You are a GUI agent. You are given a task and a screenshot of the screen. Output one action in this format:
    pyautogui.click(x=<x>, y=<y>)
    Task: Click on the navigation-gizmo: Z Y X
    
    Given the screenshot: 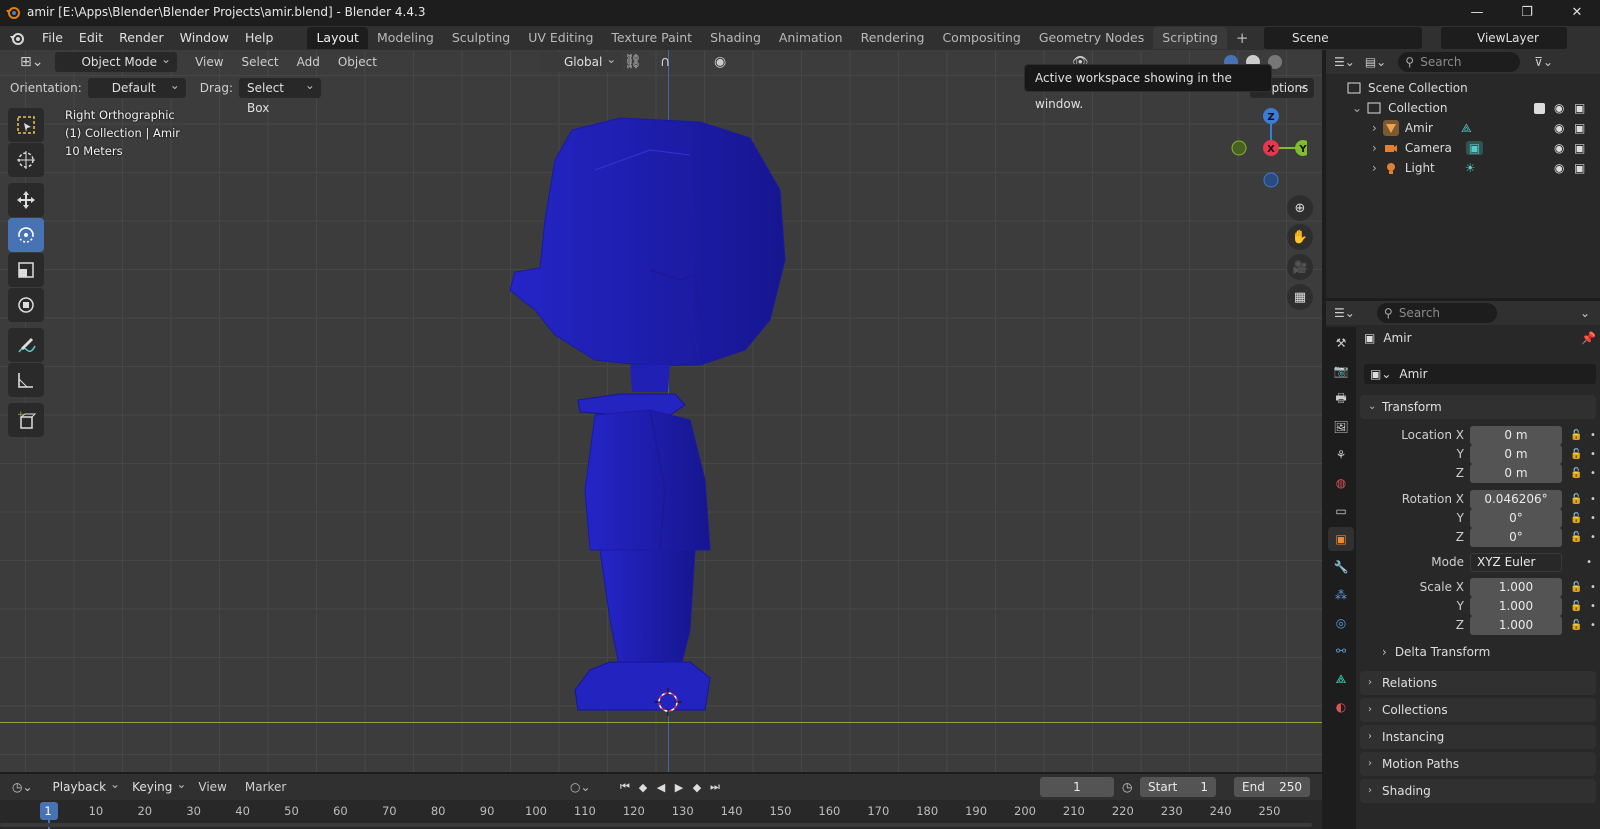 What is the action you would take?
    pyautogui.click(x=1267, y=148)
    